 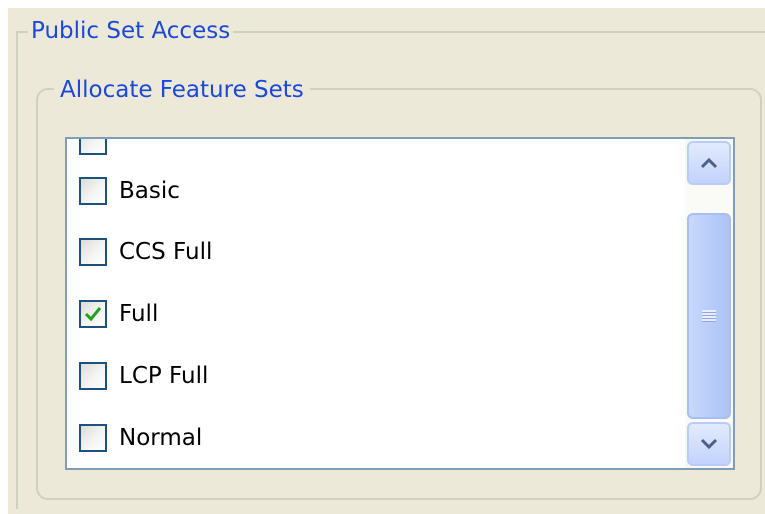 I want to click on allocate-feature-sets-title: Allocate Feature Sets, so click(x=182, y=90).